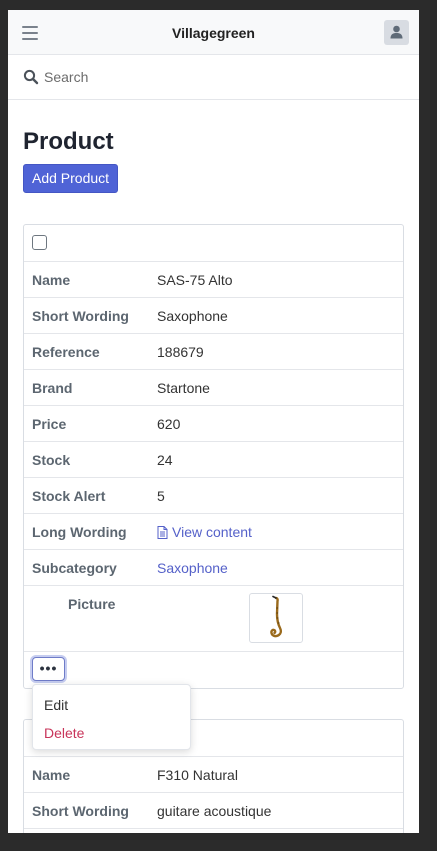 Image resolution: width=437 pixels, height=851 pixels. I want to click on table-row: Price 620, so click(213, 424).